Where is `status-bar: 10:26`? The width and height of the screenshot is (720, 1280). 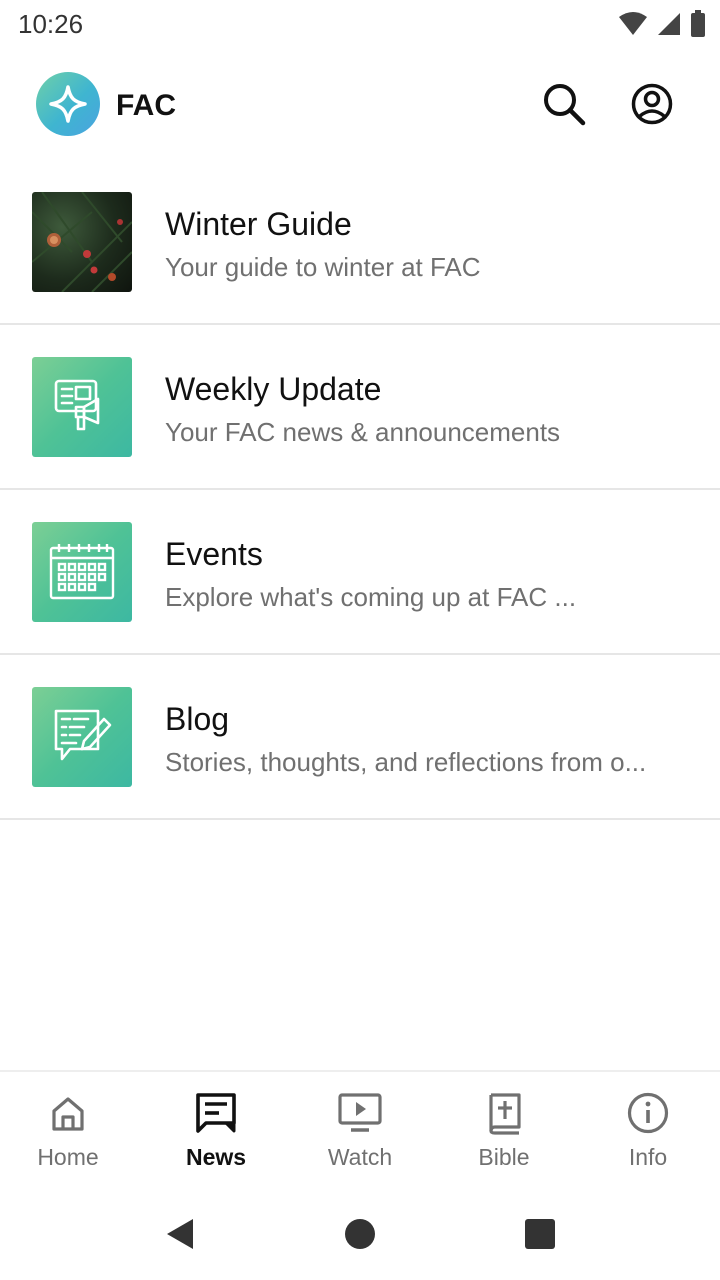
status-bar: 10:26 is located at coordinates (360, 24).